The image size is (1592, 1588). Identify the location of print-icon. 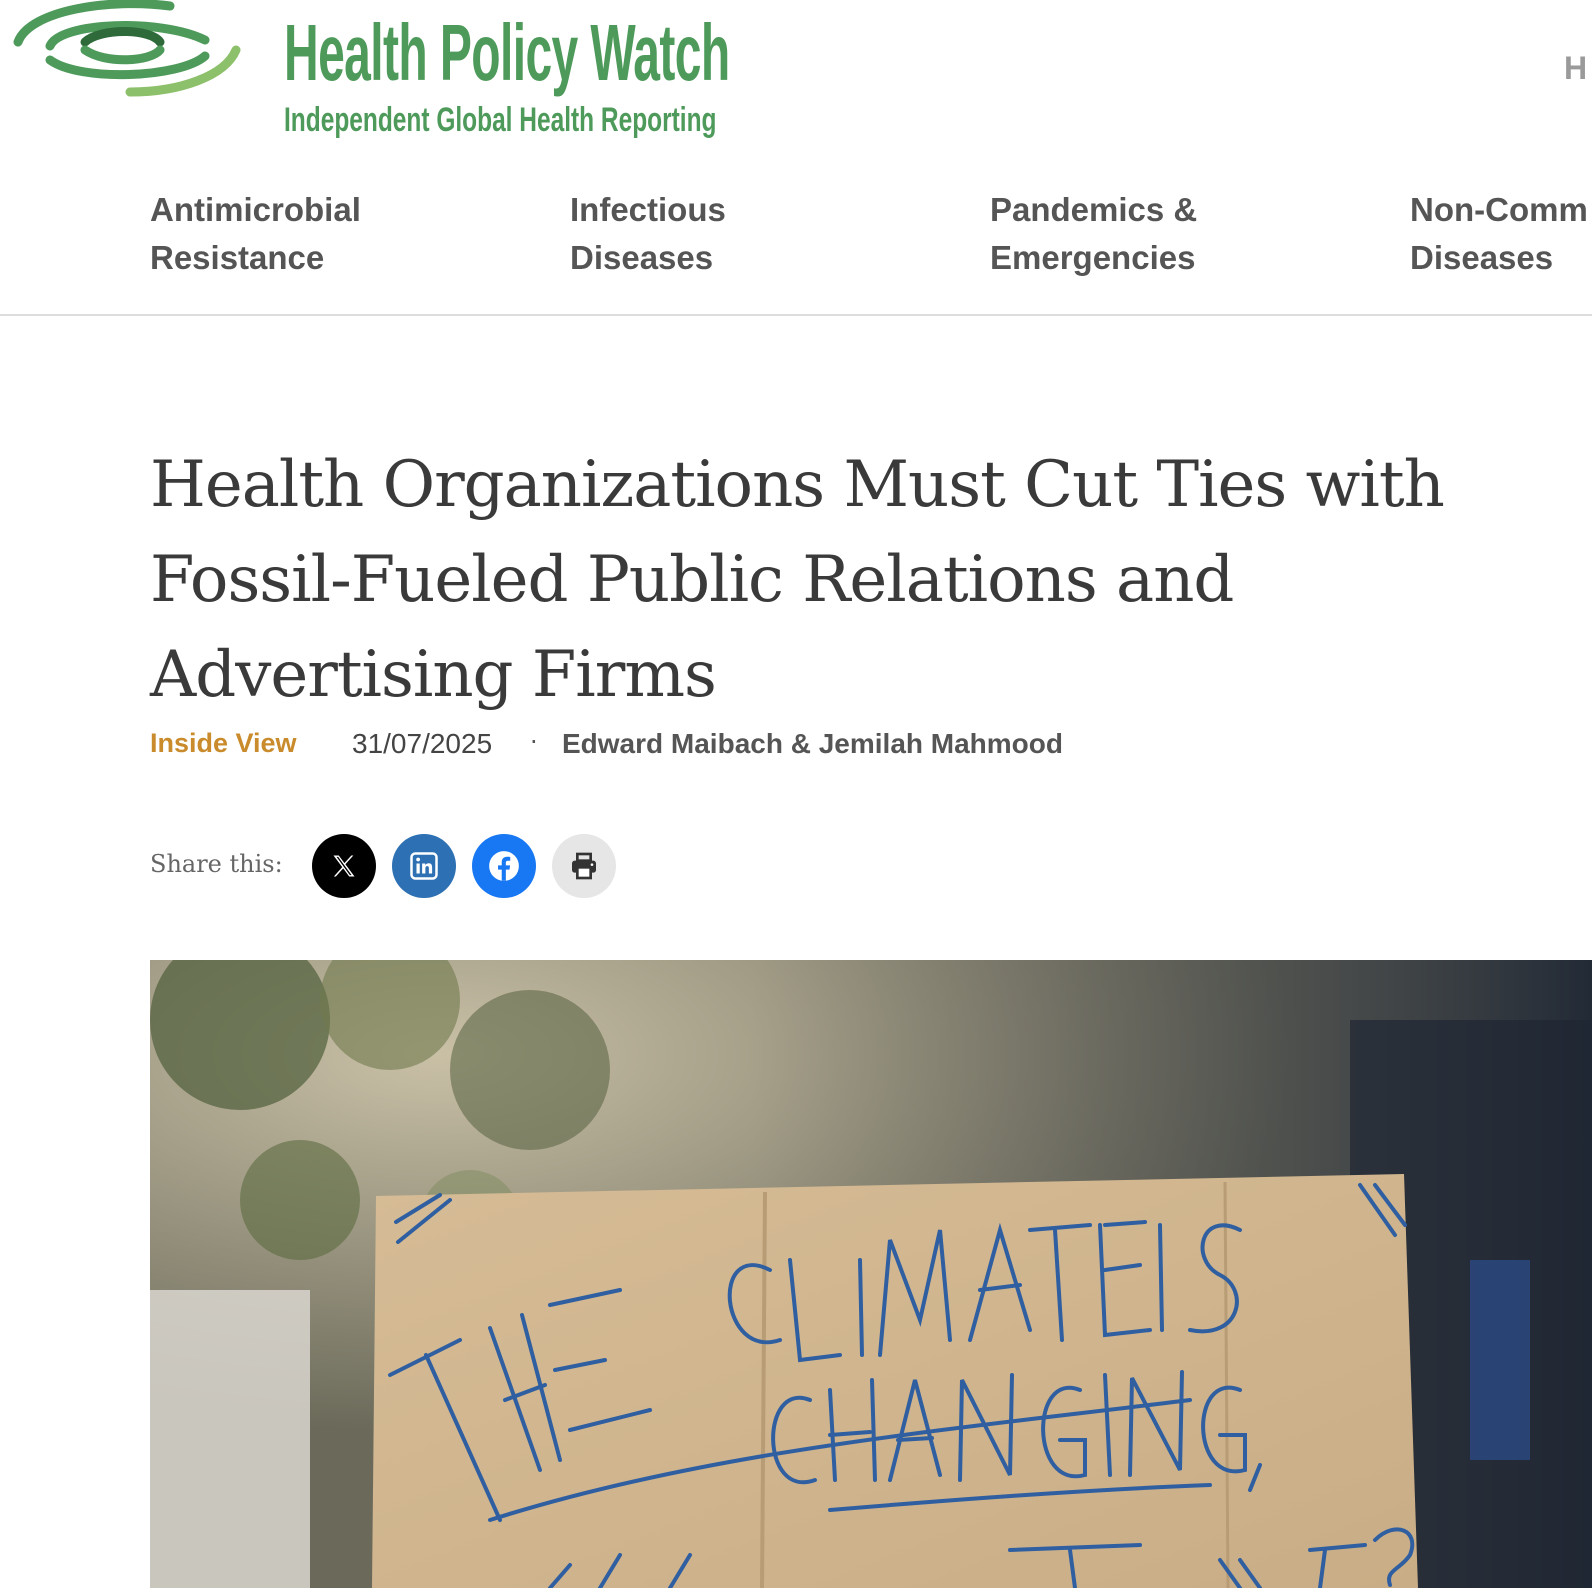
(584, 866).